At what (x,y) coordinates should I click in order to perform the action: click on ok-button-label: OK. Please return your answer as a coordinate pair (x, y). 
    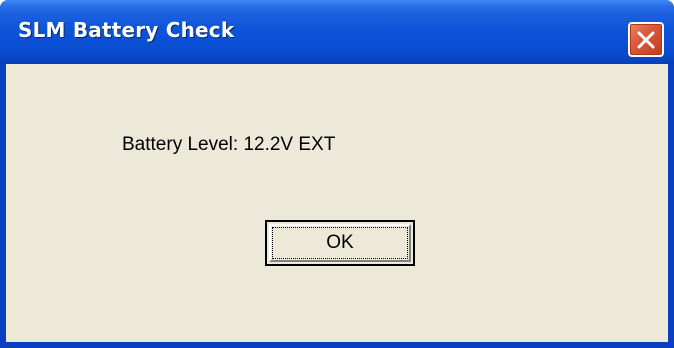
    Looking at the image, I should click on (340, 242).